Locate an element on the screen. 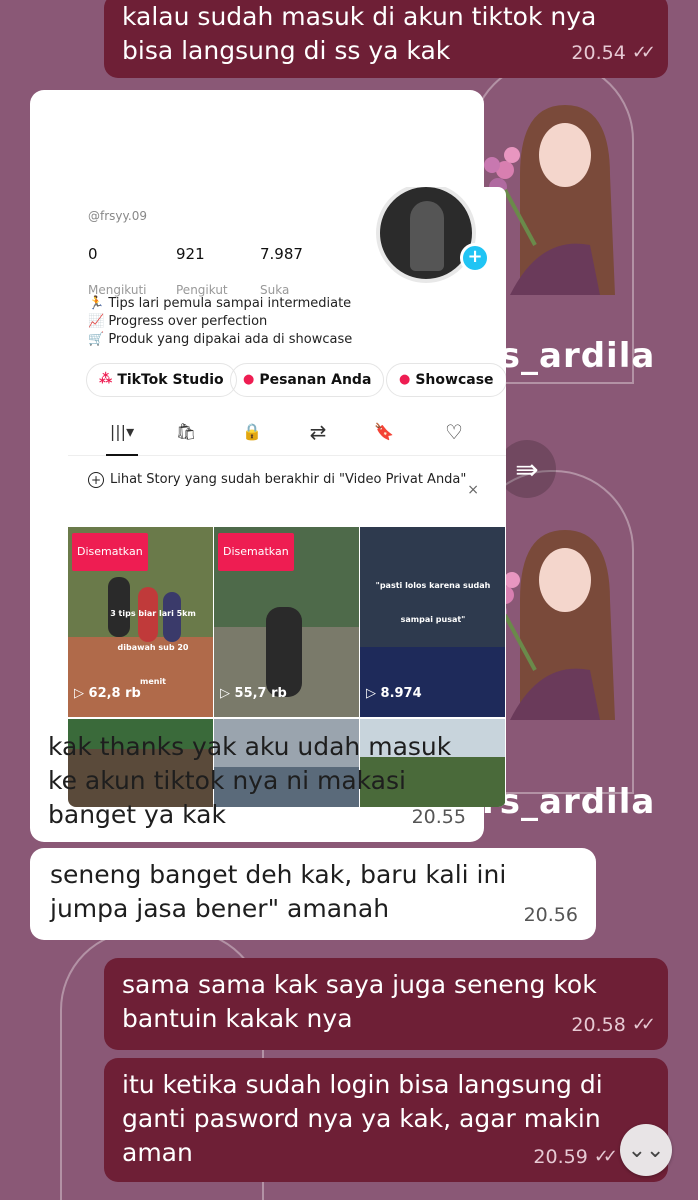 The image size is (698, 1200). showcase-button: ● Showcase is located at coordinates (446, 380).